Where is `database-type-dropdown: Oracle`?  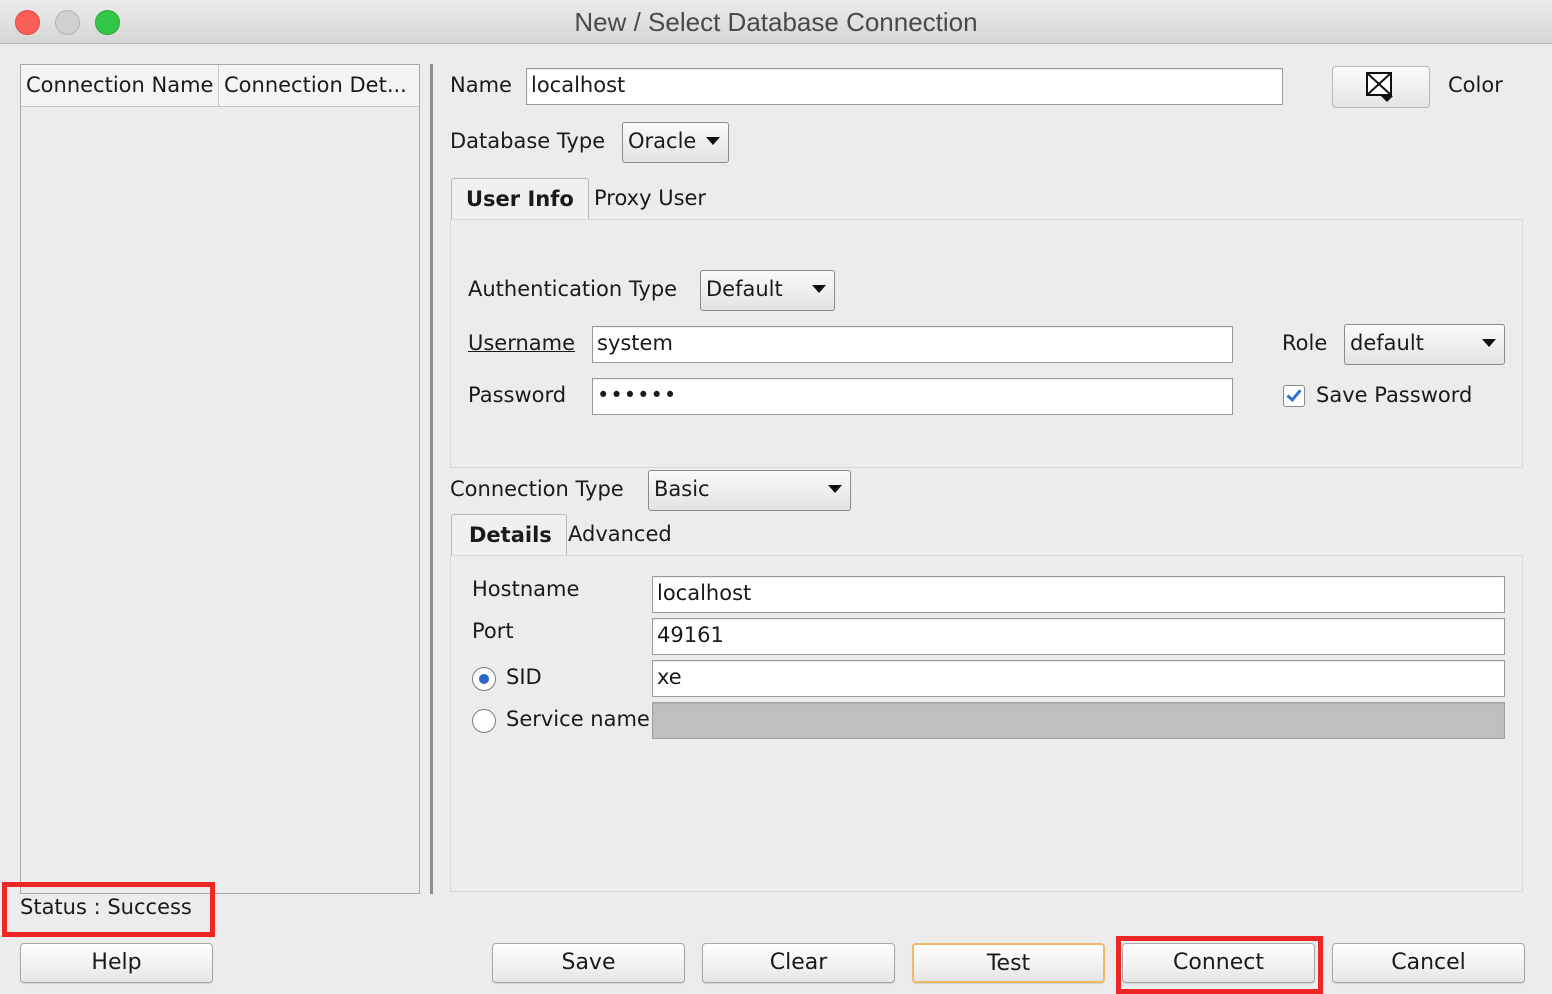 database-type-dropdown: Oracle is located at coordinates (675, 142).